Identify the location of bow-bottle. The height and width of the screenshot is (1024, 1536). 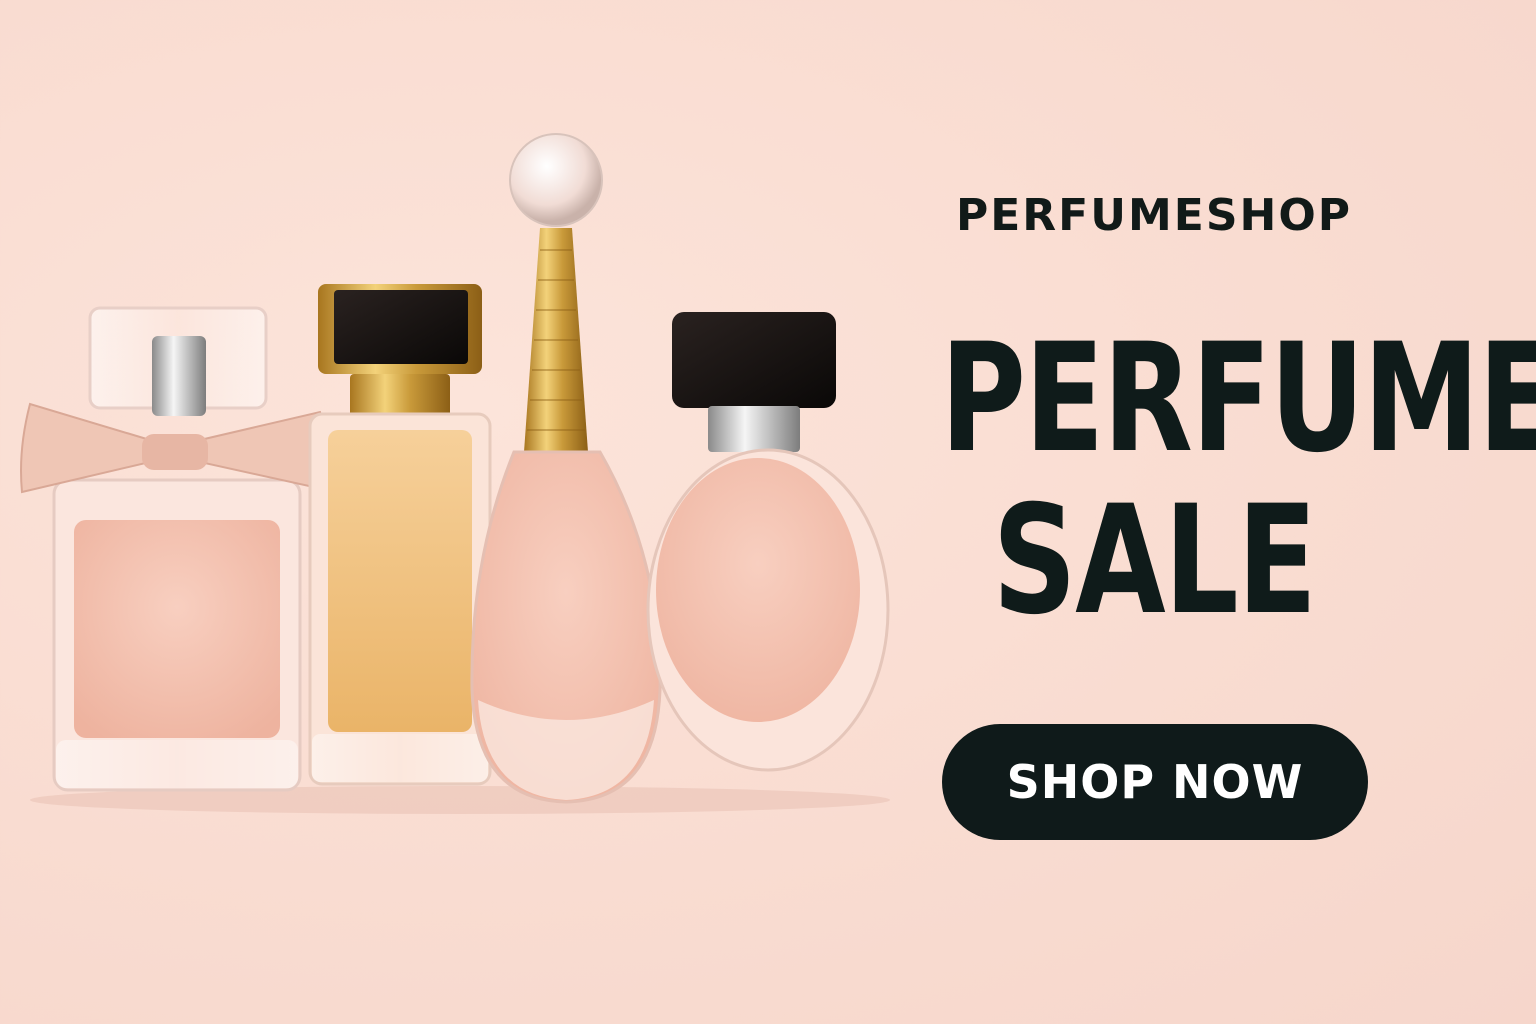
(173, 549).